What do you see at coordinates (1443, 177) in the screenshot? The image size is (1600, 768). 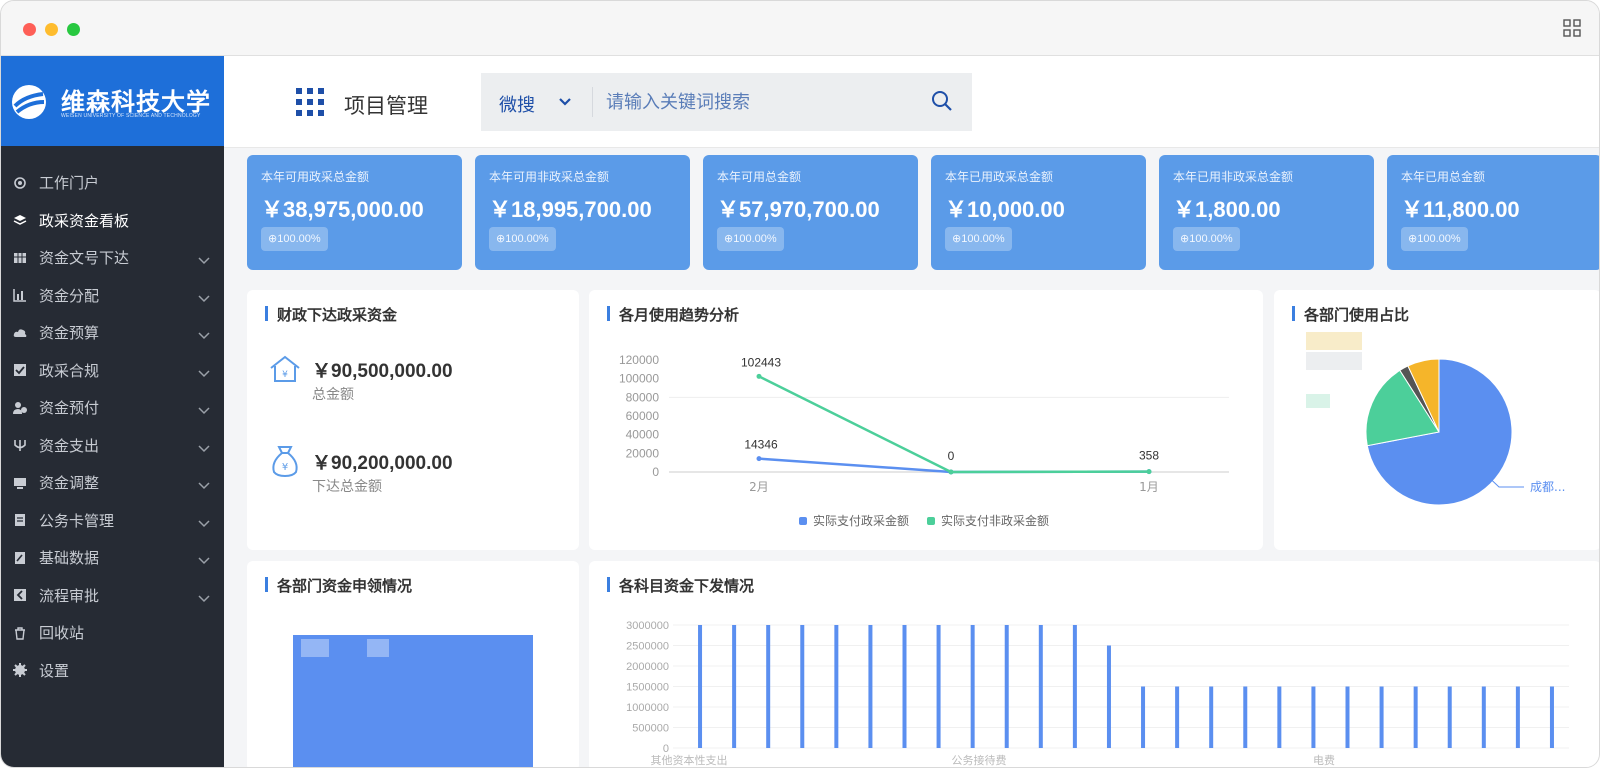 I see `stat-card-label: 本年已用总金额` at bounding box center [1443, 177].